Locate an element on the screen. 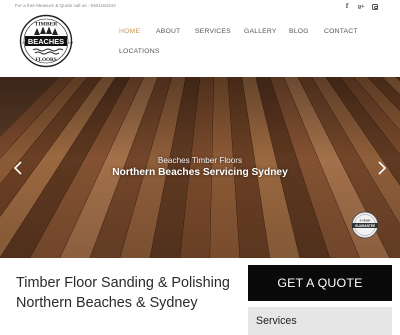 Image resolution: width=400 pixels, height=335 pixels. instagram-icon is located at coordinates (375, 6).